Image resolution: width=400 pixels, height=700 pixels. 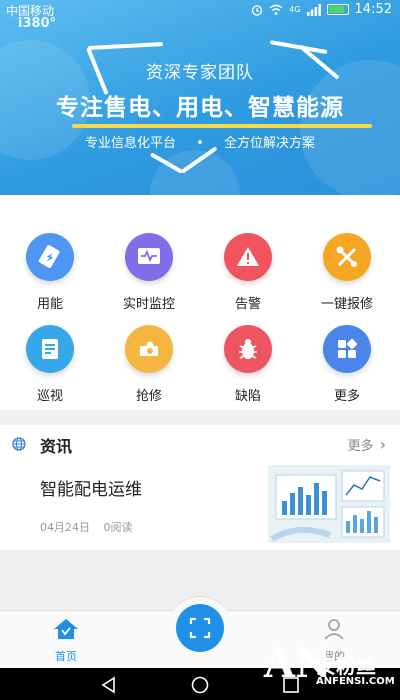 I want to click on banner-decoration, so click(x=195, y=172).